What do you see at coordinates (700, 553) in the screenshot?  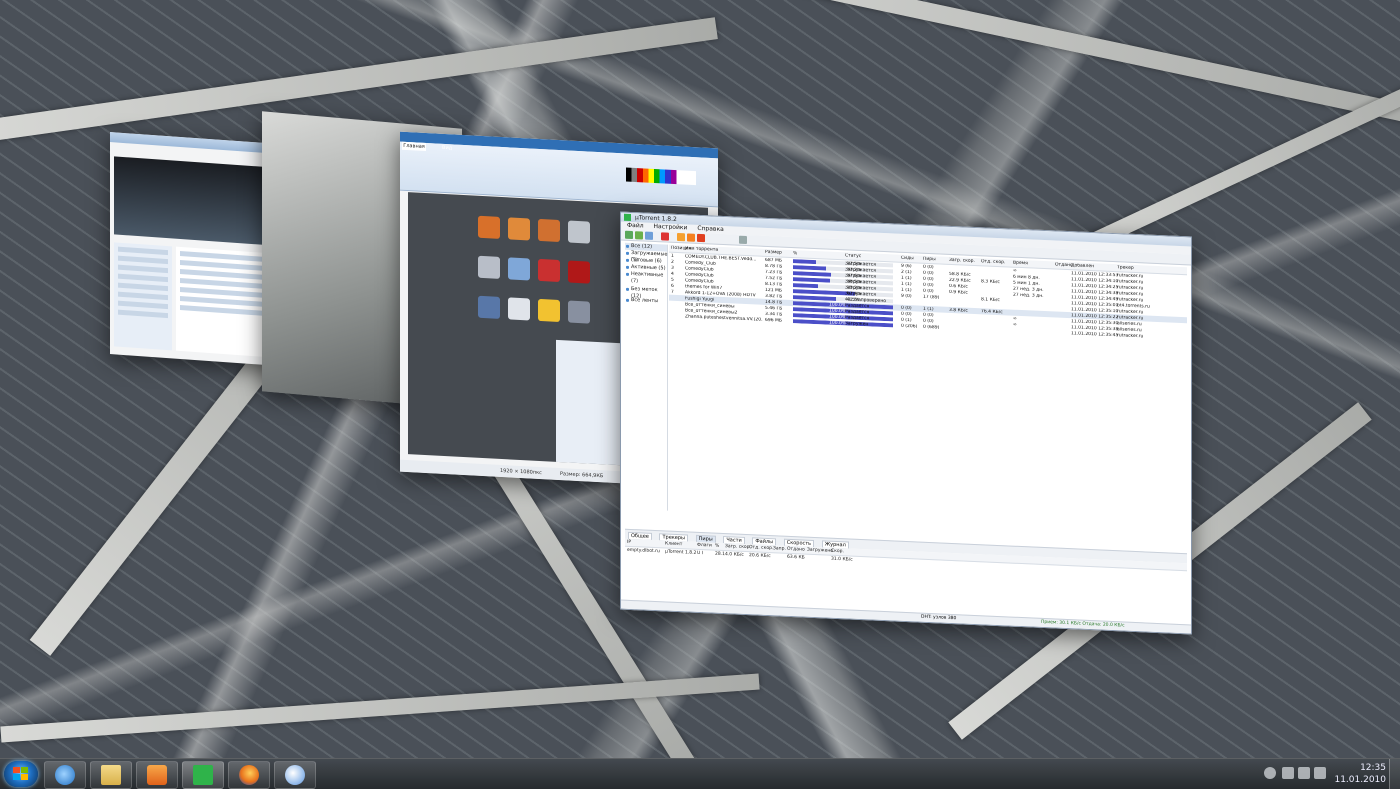 I see `peer-cell-flags: U I` at bounding box center [700, 553].